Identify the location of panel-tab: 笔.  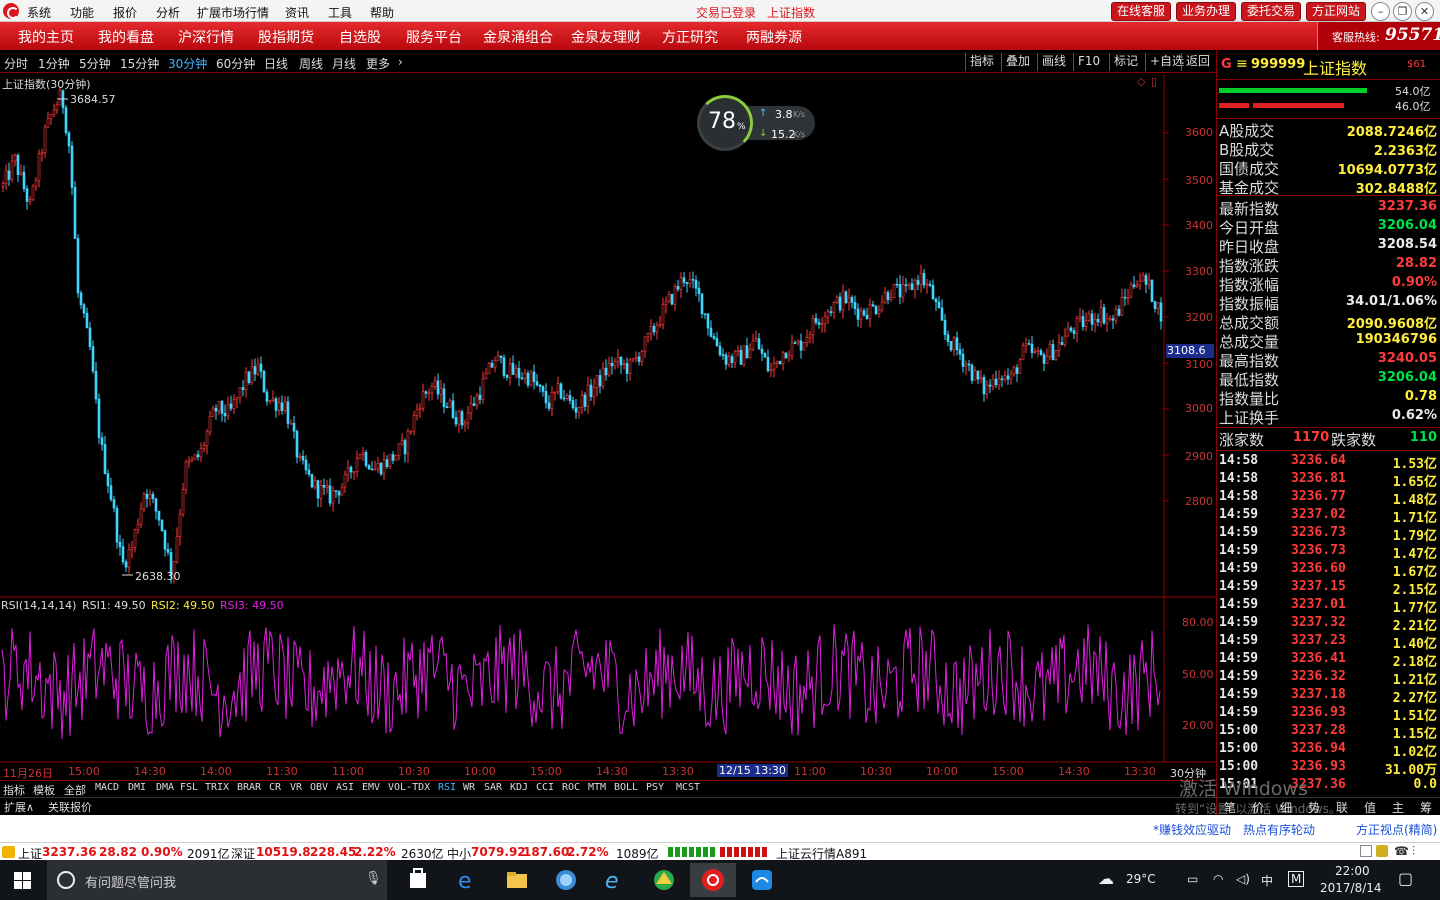
(1230, 807).